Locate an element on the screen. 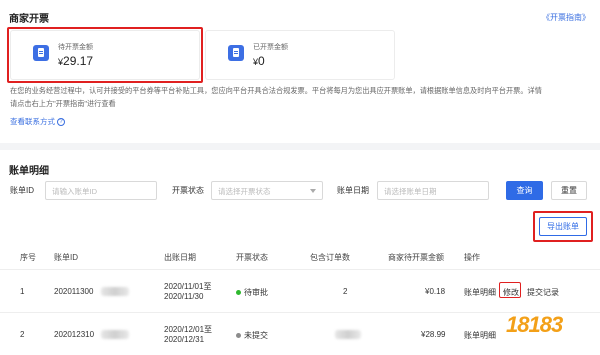 The height and width of the screenshot is (355, 600). submit-record-link: 提交记录 is located at coordinates (543, 292).